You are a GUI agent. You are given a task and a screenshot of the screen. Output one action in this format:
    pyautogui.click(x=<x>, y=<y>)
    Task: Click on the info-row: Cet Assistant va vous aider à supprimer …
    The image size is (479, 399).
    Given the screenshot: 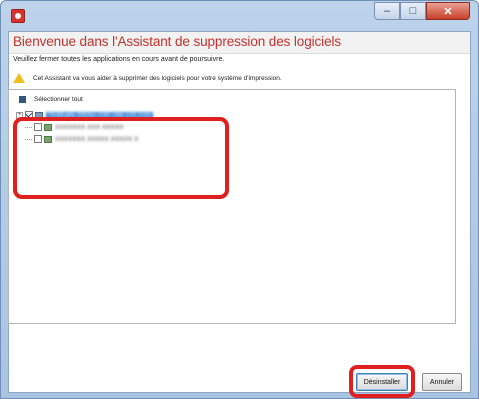 What is the action you would take?
    pyautogui.click(x=147, y=78)
    